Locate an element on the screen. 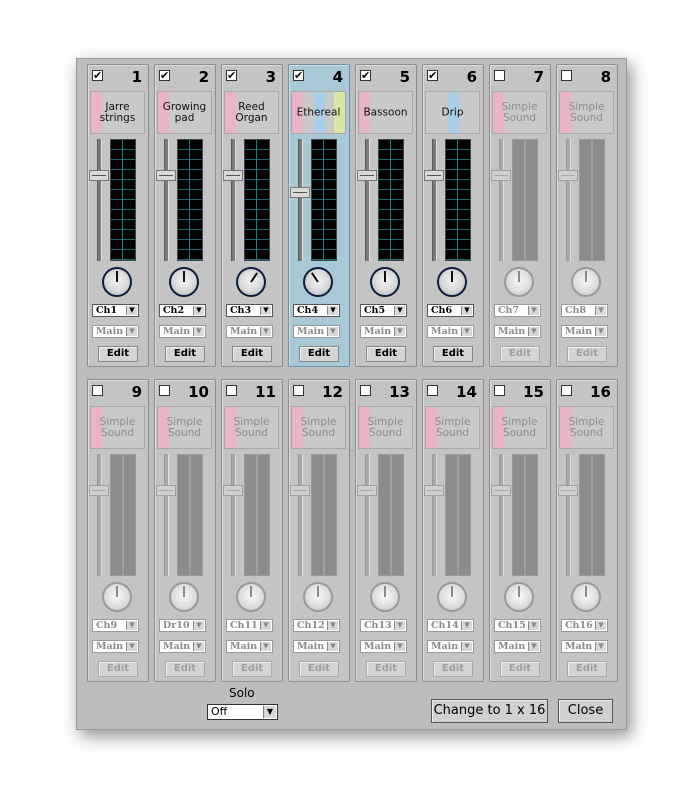 The image size is (685, 805). mixer-strip: 8 Simple Sound Ch8 ▼ Main ▼ Edit is located at coordinates (587, 215).